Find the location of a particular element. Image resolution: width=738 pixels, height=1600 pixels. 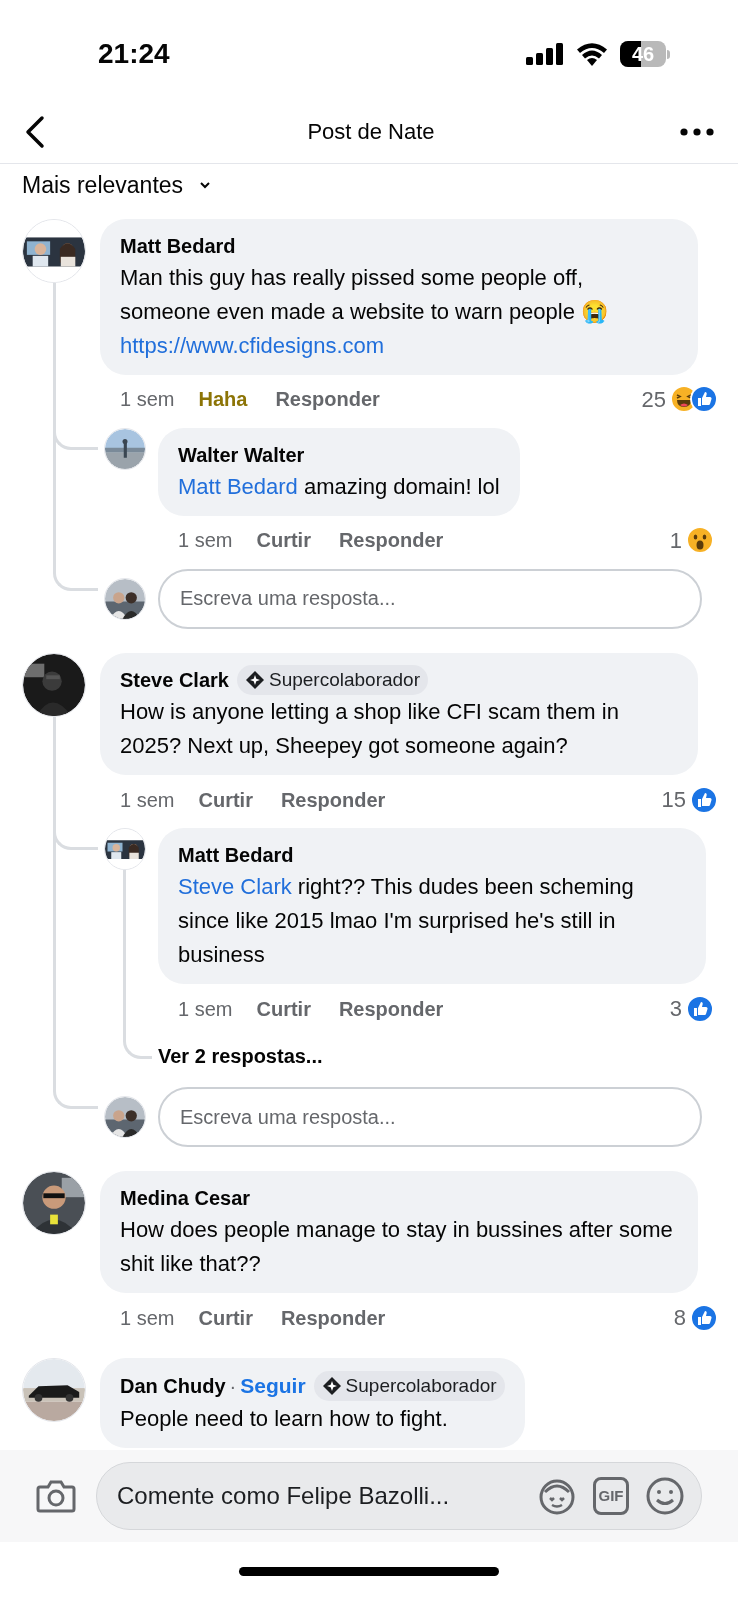

signal-icon is located at coordinates (545, 54).